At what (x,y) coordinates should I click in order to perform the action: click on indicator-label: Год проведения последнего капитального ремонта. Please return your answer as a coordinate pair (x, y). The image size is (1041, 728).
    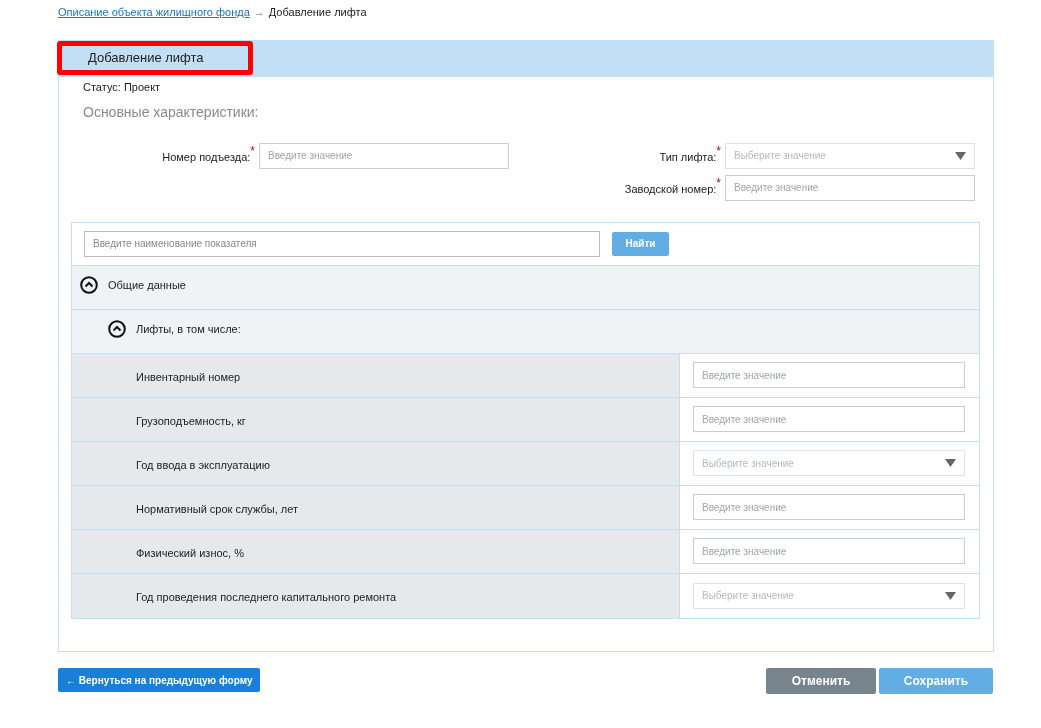
    Looking at the image, I should click on (266, 596).